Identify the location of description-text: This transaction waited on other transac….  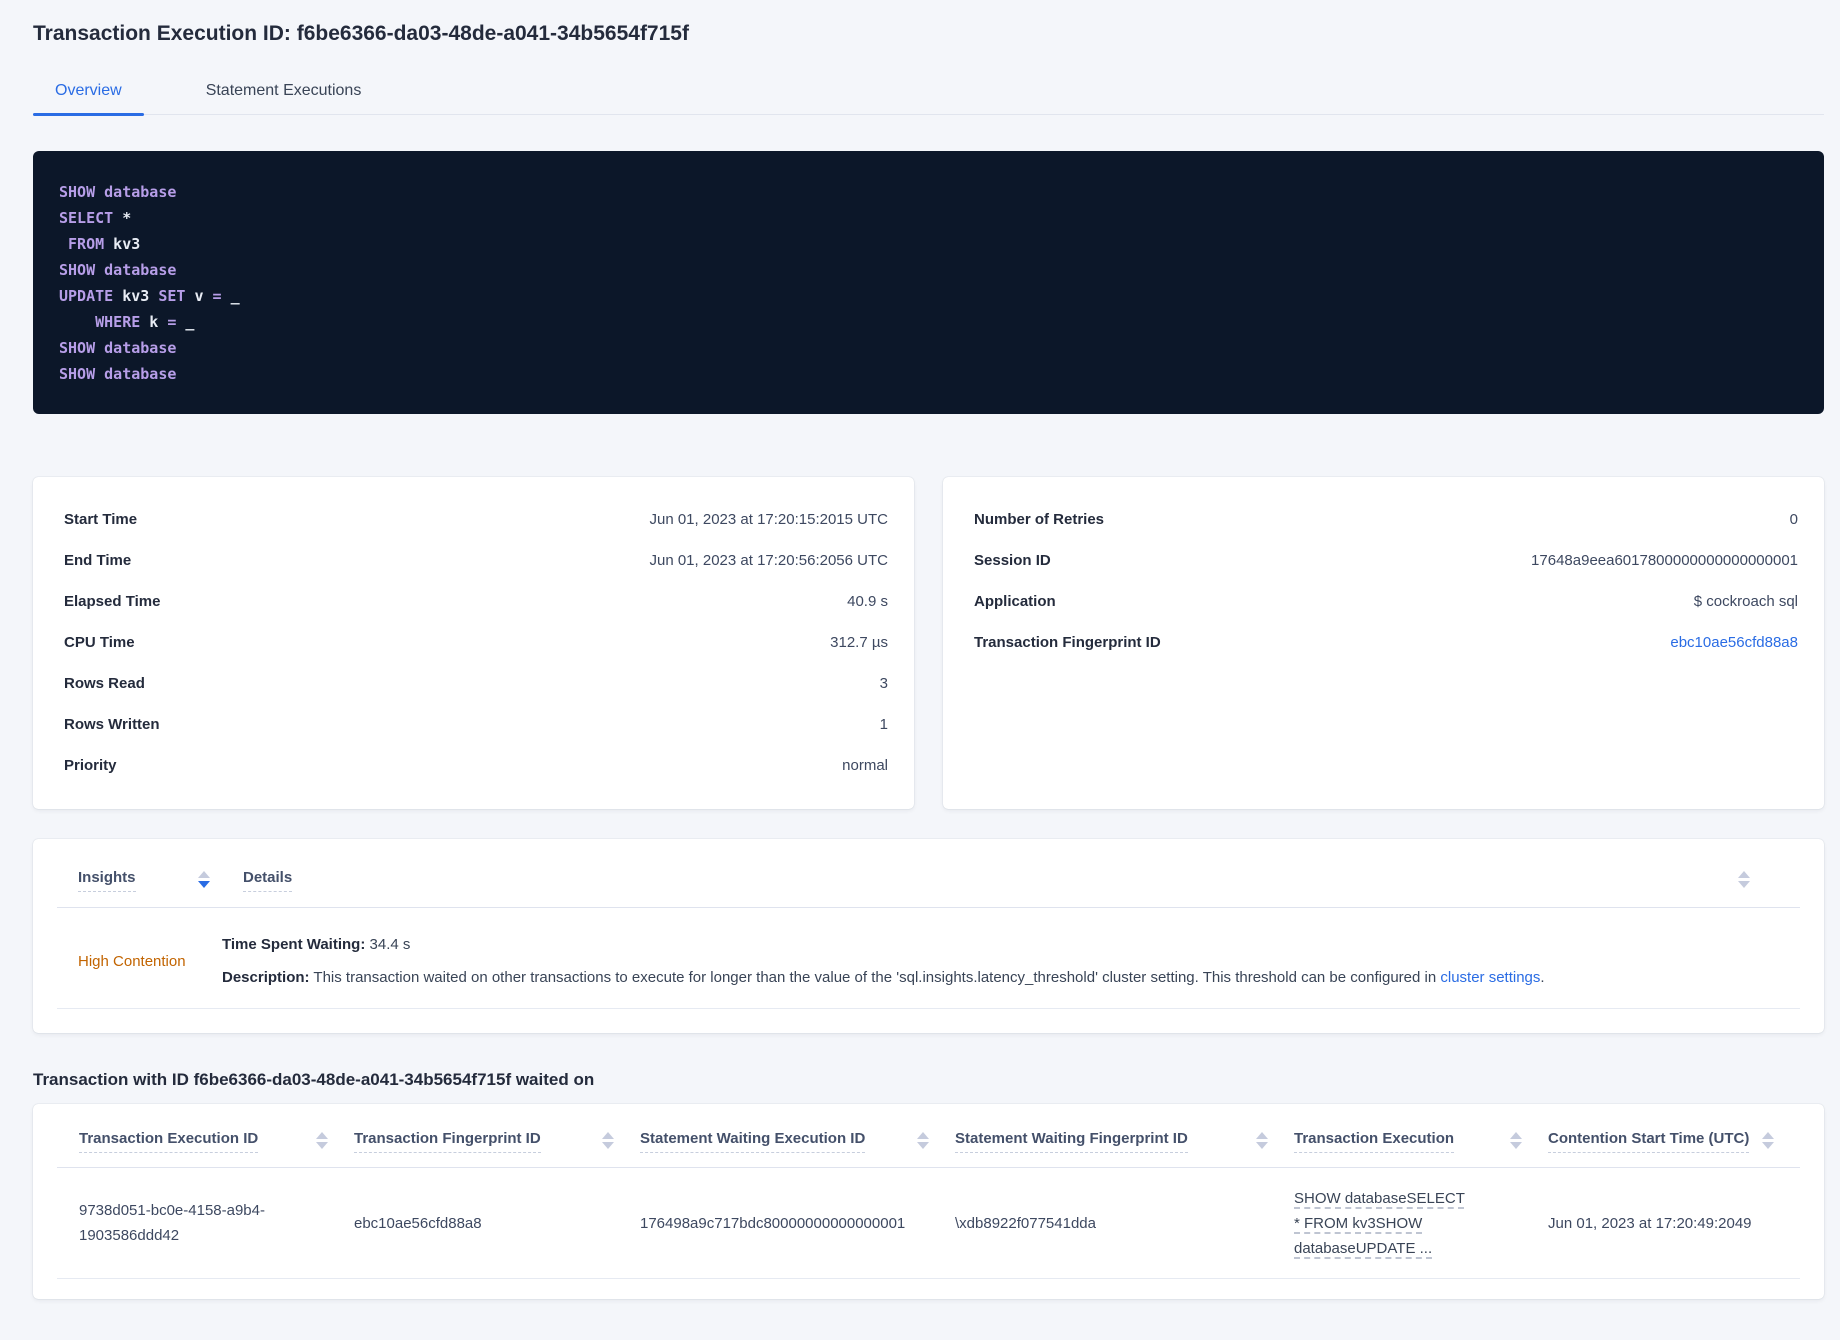
(875, 977).